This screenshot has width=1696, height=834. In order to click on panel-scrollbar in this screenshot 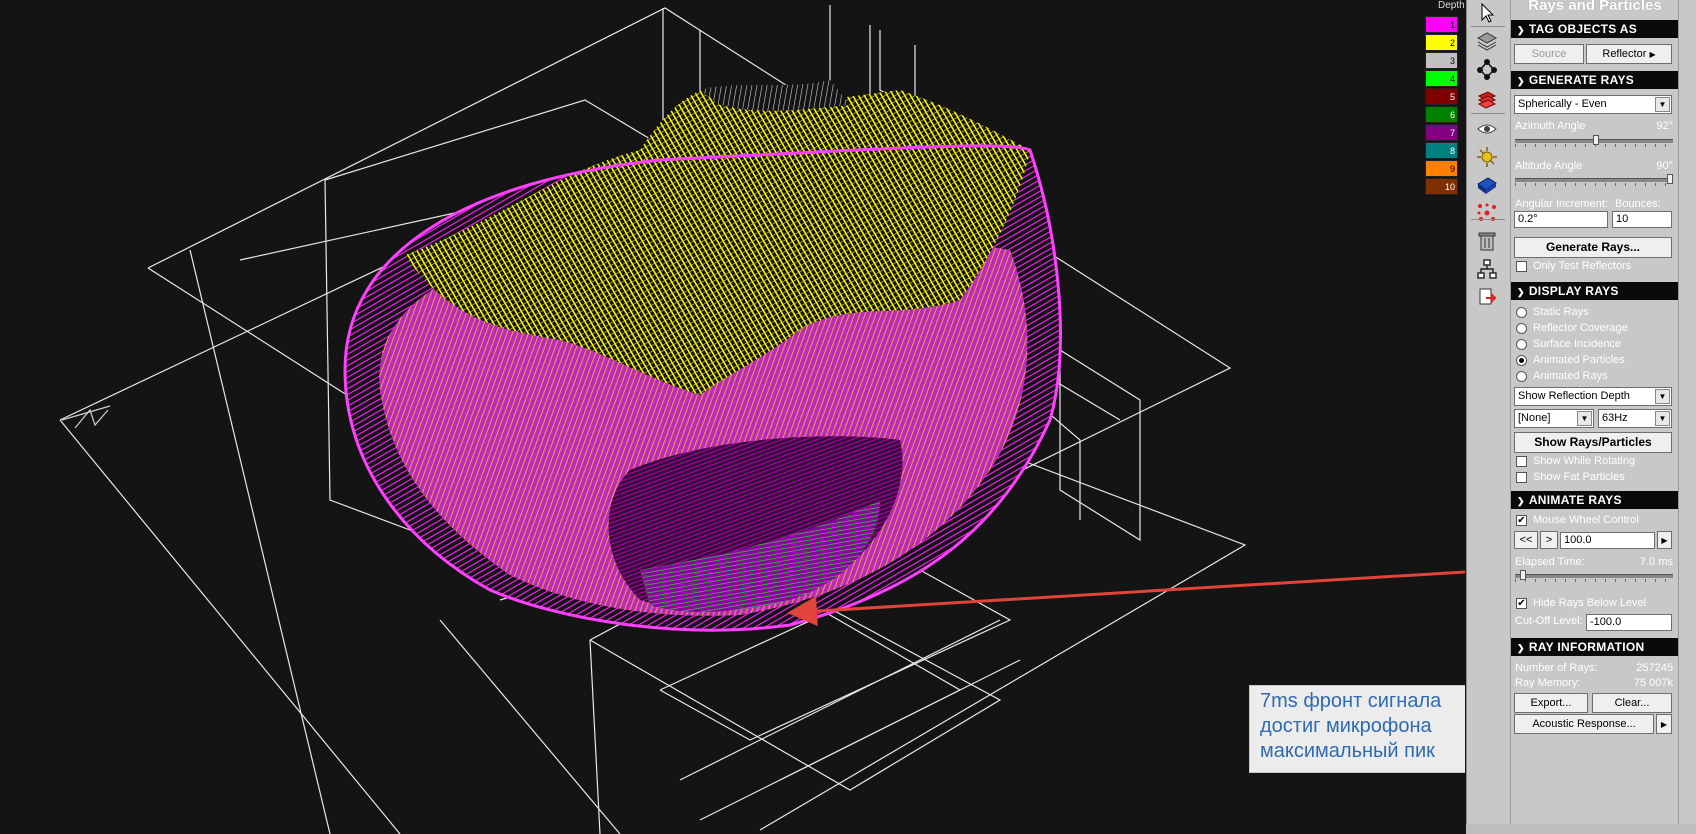, I will do `click(1687, 417)`.